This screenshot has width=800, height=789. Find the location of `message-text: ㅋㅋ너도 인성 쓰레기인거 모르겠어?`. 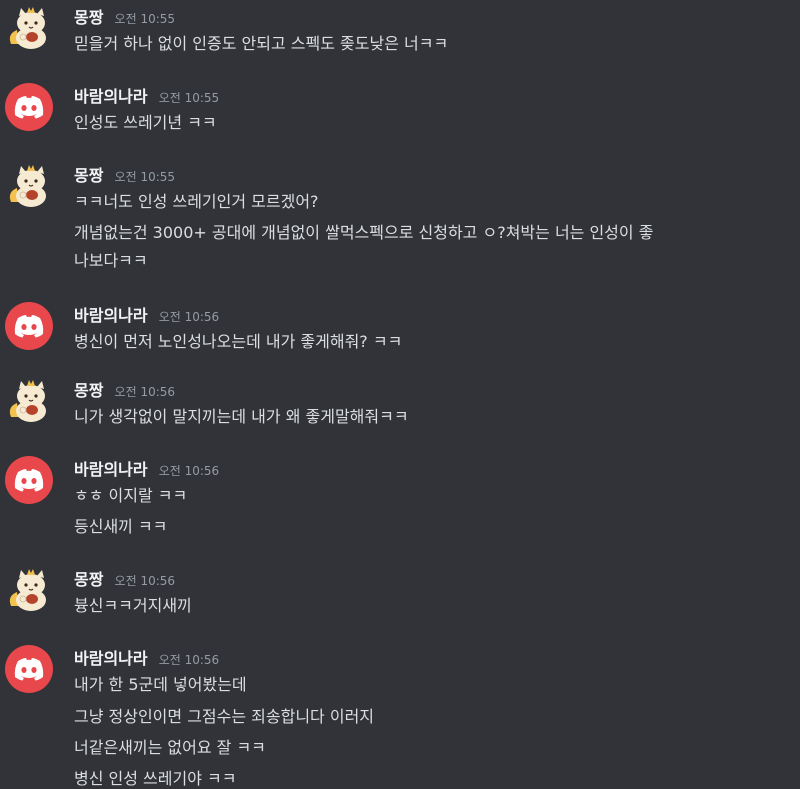

message-text: ㅋㅋ너도 인성 쓰레기인거 모르겠어? is located at coordinates (196, 201).